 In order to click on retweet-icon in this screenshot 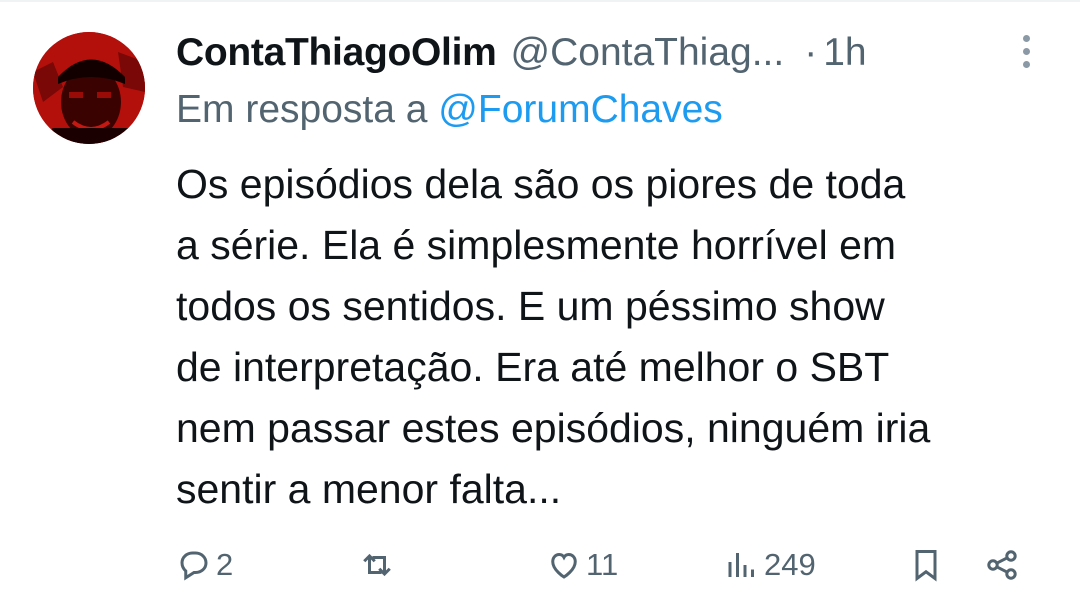, I will do `click(377, 565)`.